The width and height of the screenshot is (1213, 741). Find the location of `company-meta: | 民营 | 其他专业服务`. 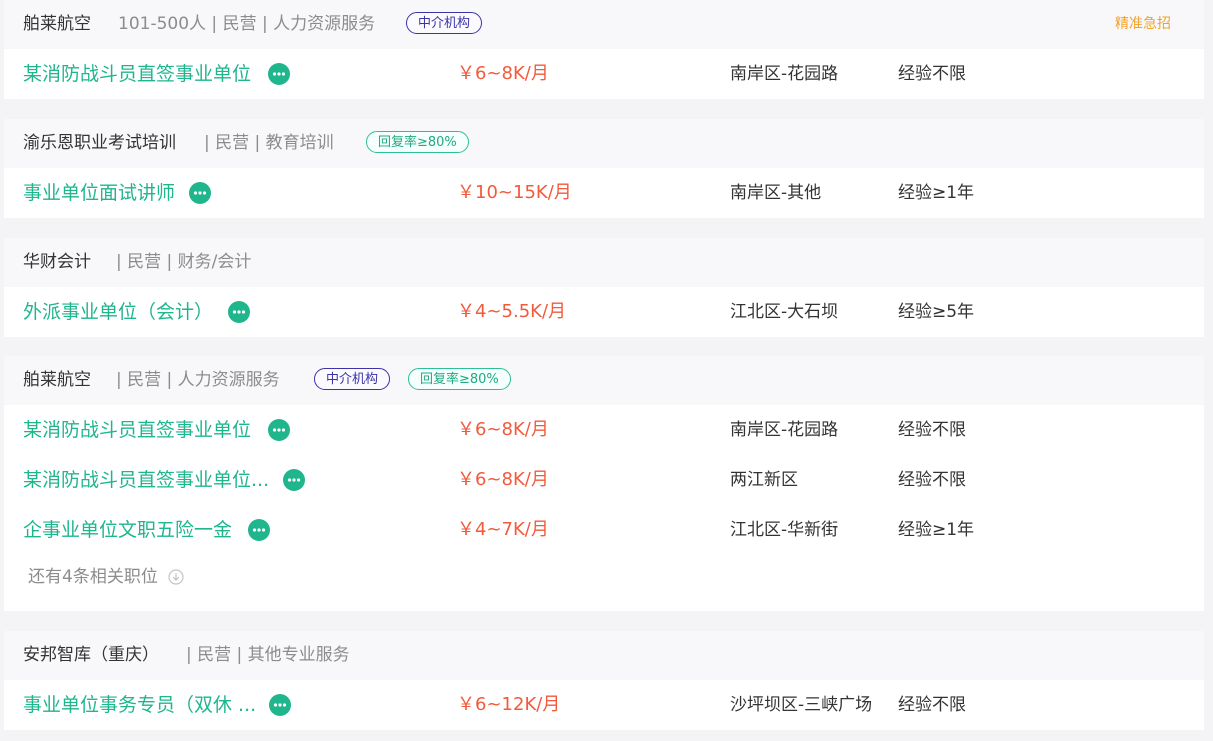

company-meta: | 民营 | 其他专业服务 is located at coordinates (268, 655).